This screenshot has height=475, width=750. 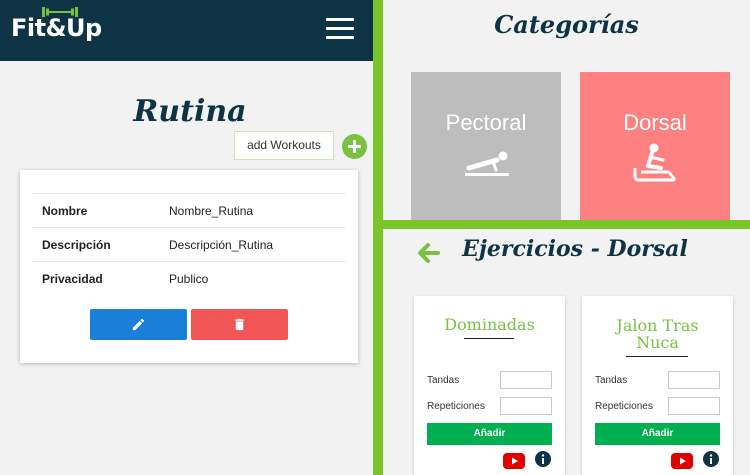 I want to click on add-workouts-tooltip: add Workouts, so click(x=284, y=145).